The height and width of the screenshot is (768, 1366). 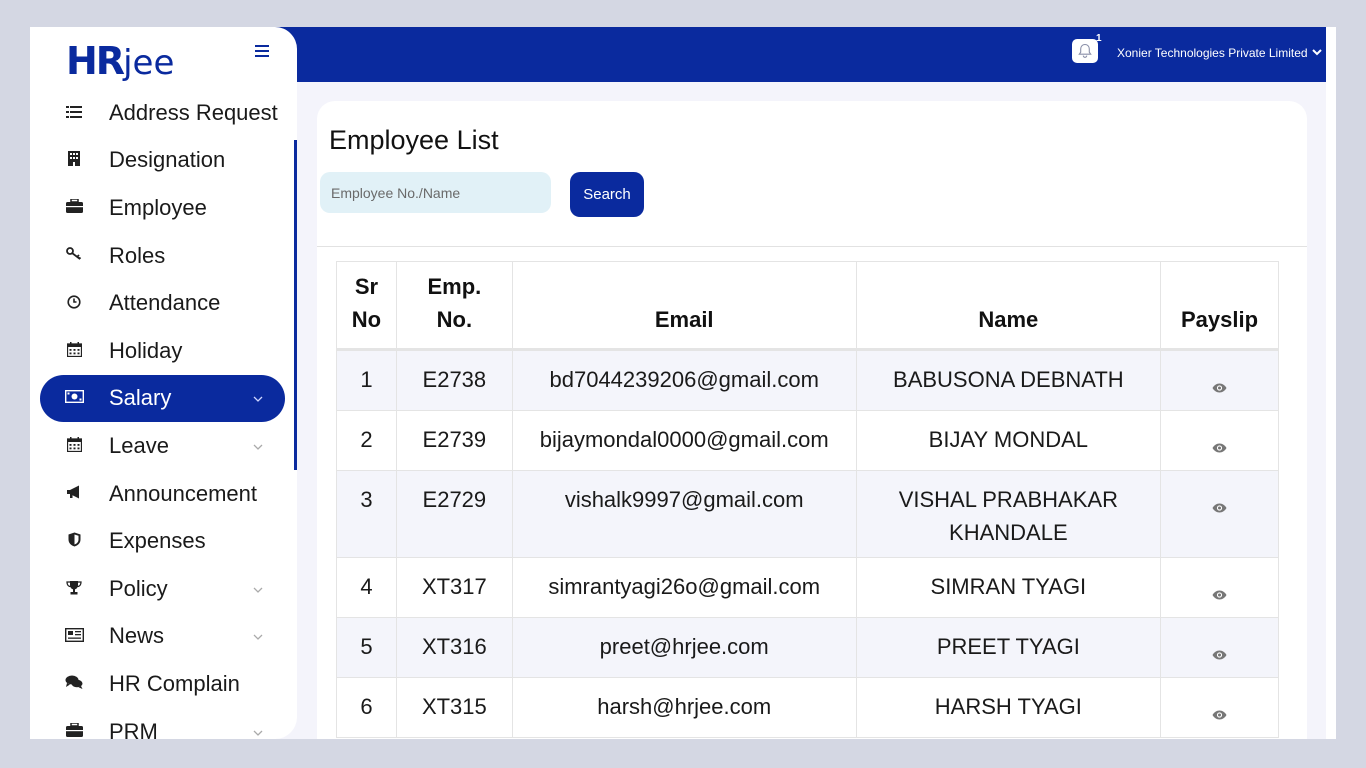 I want to click on search-button: Search, so click(x=607, y=194).